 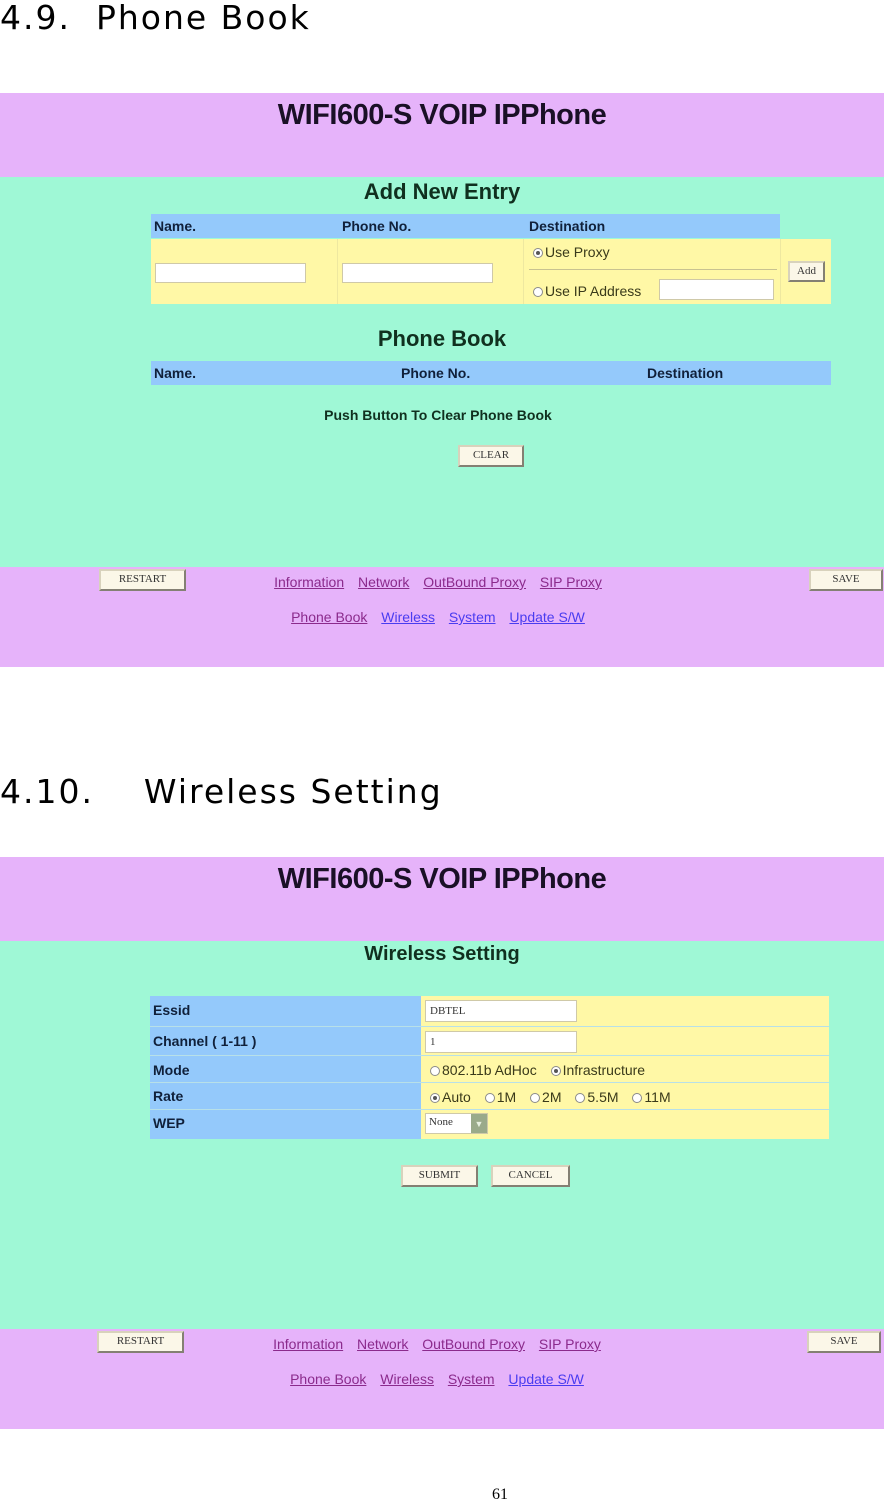 What do you see at coordinates (435, 1098) in the screenshot?
I see `rate-auto-radio` at bounding box center [435, 1098].